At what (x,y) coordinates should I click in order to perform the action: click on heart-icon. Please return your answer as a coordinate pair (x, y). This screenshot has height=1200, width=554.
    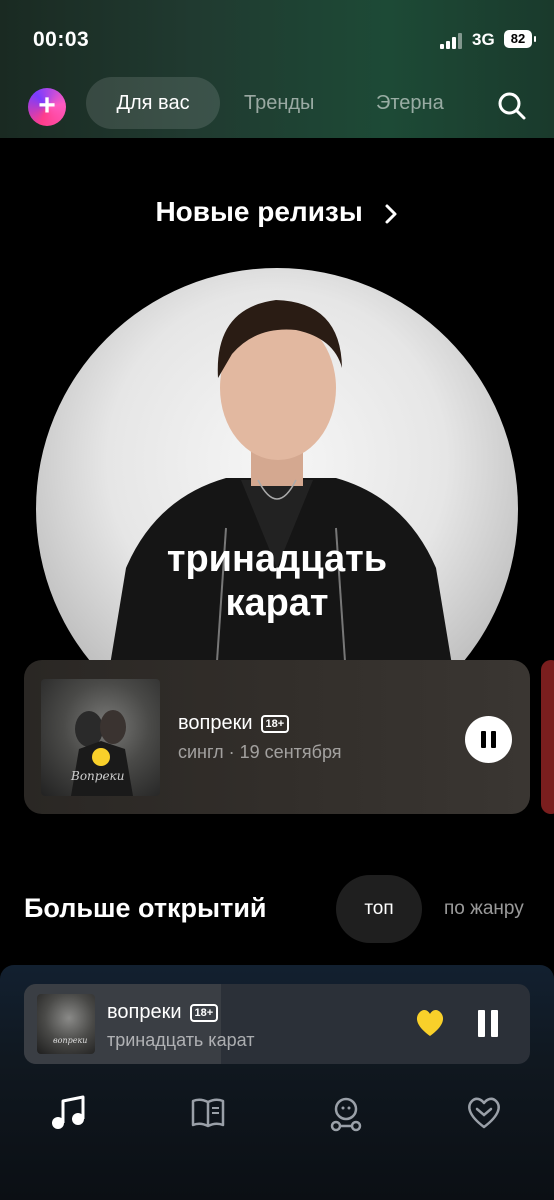
    Looking at the image, I should click on (484, 1113).